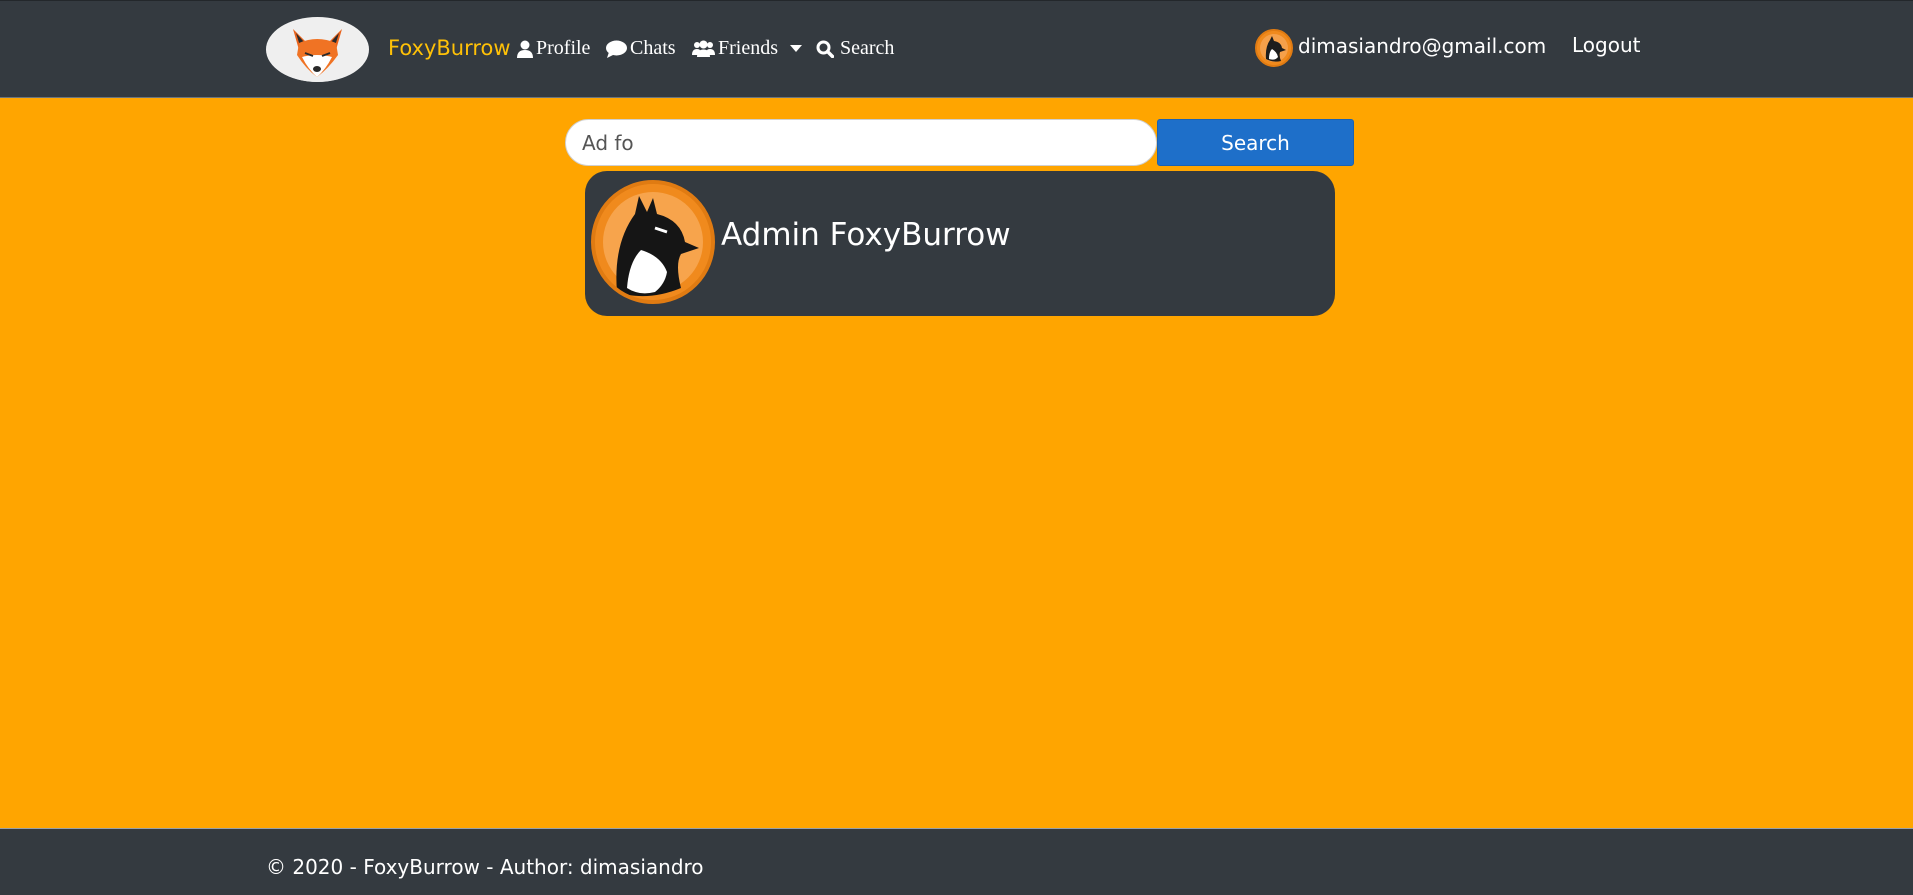  What do you see at coordinates (317, 49) in the screenshot?
I see `fox-logo-icon` at bounding box center [317, 49].